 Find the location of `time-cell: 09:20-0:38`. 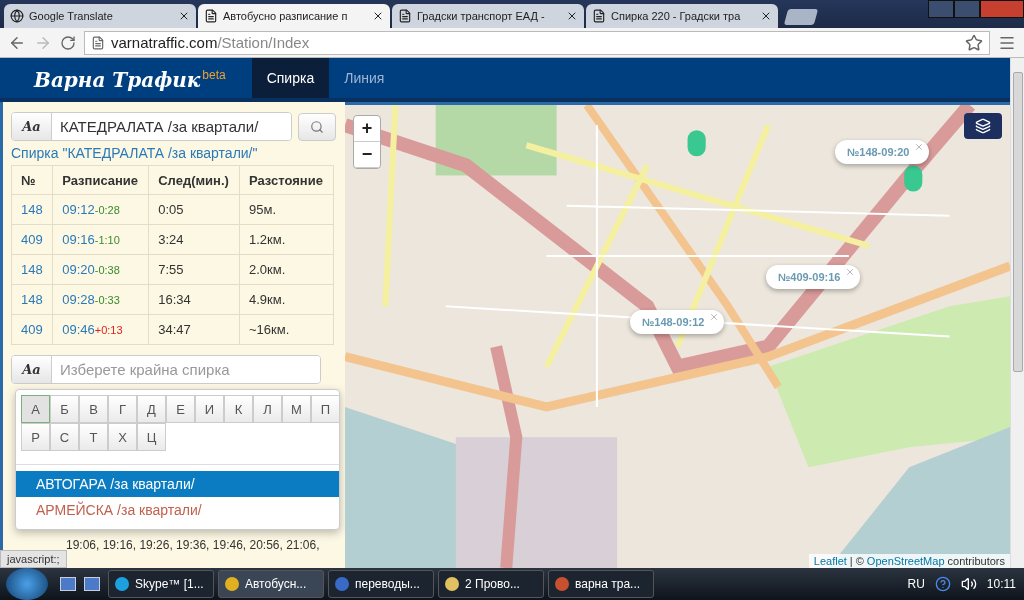

time-cell: 09:20-0:38 is located at coordinates (100, 269).